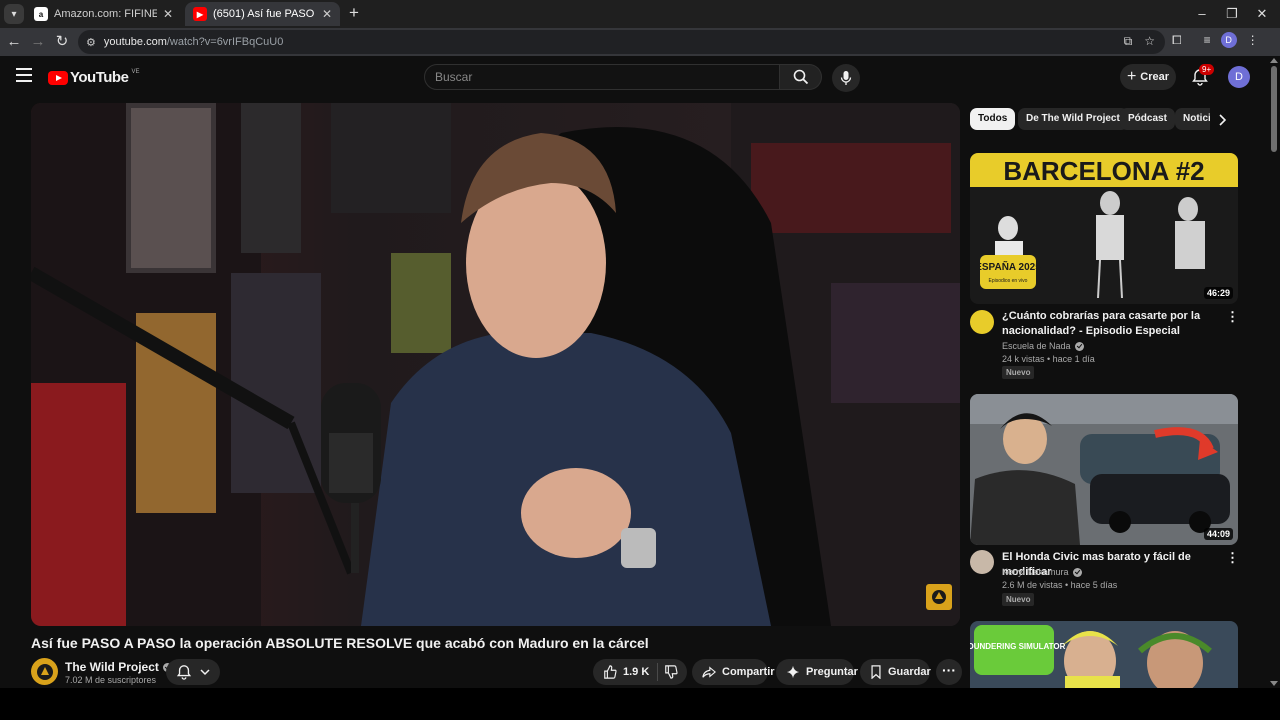  I want to click on channel-watermark-icon, so click(939, 597).